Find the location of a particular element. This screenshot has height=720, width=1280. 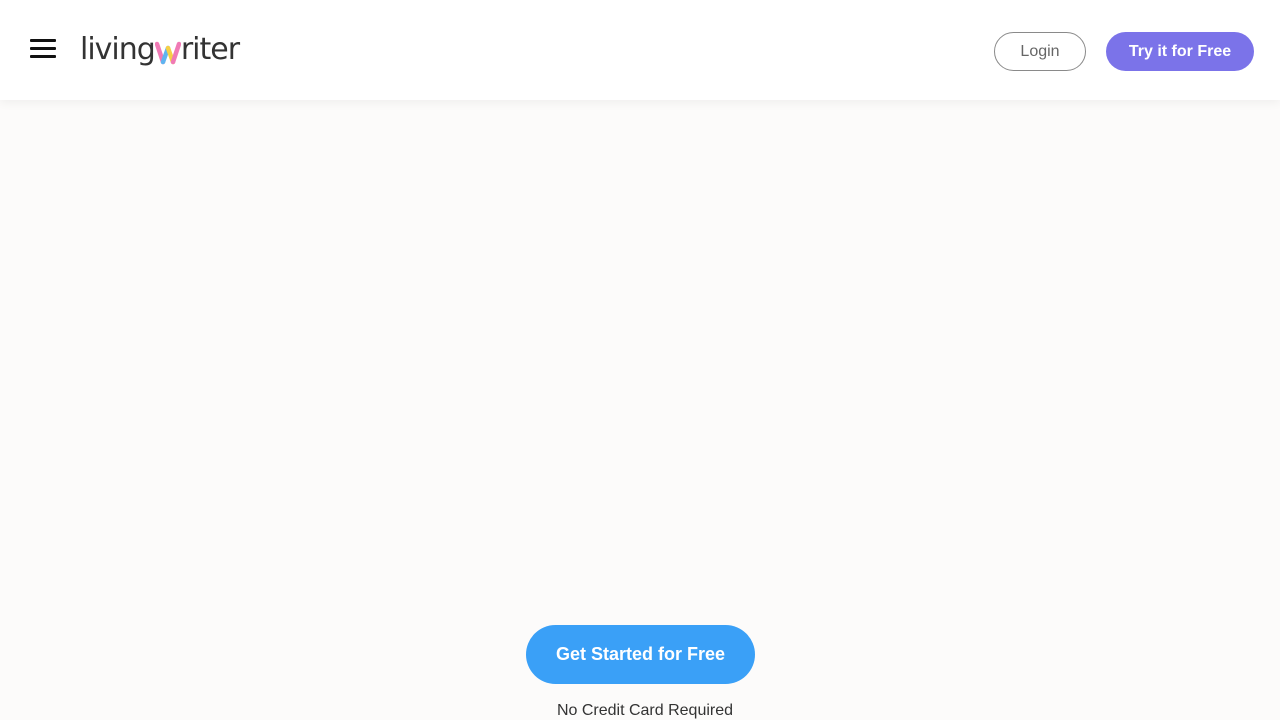

no-credit-card-note: No Credit Card Required is located at coordinates (645, 710).